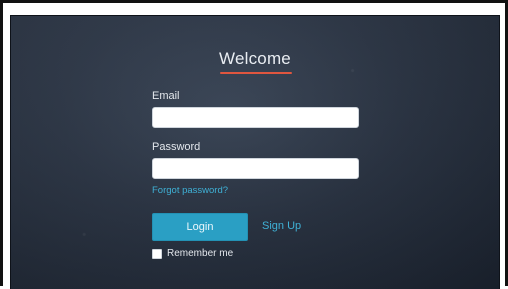 This screenshot has width=508, height=289. I want to click on login-button: Login, so click(200, 227).